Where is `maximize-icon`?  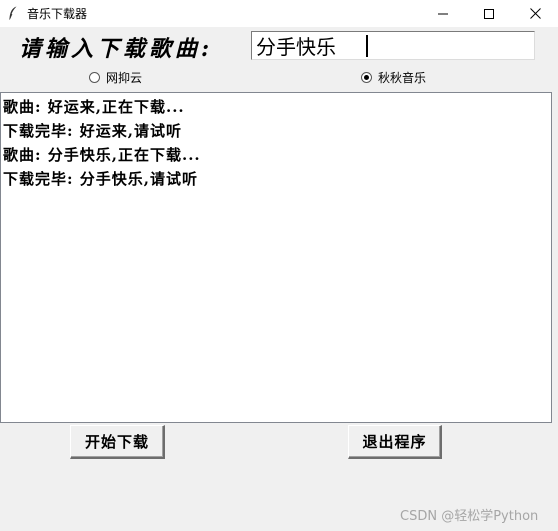
maximize-icon is located at coordinates (489, 13).